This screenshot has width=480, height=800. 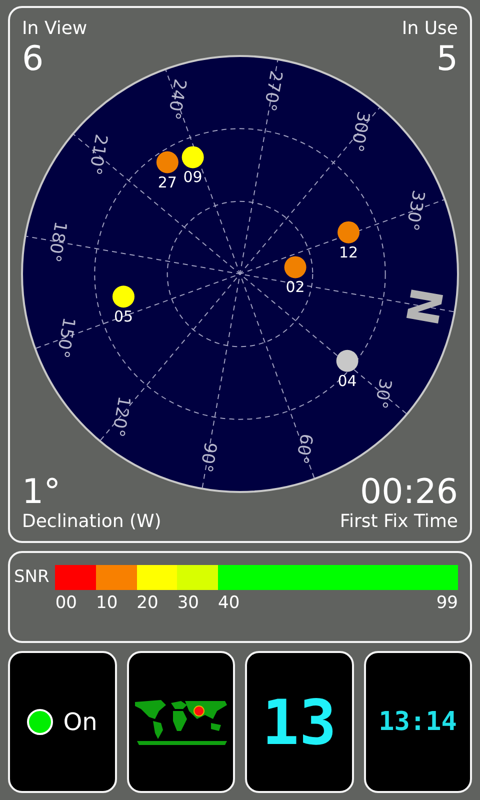 I want to click on azimuth-label: 60°, so click(x=303, y=449).